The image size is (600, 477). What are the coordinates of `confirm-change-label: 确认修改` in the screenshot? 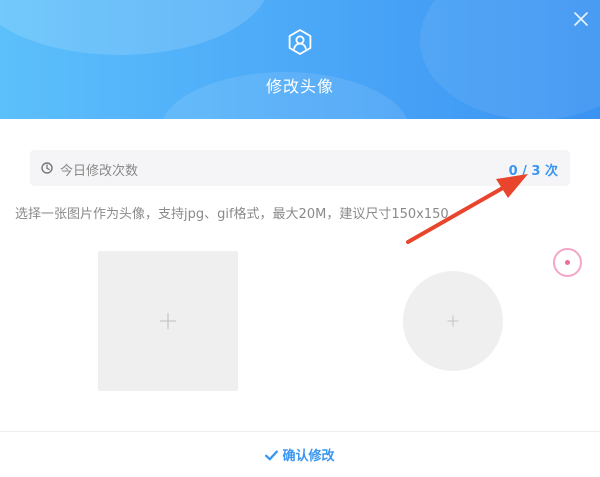 It's located at (308, 456).